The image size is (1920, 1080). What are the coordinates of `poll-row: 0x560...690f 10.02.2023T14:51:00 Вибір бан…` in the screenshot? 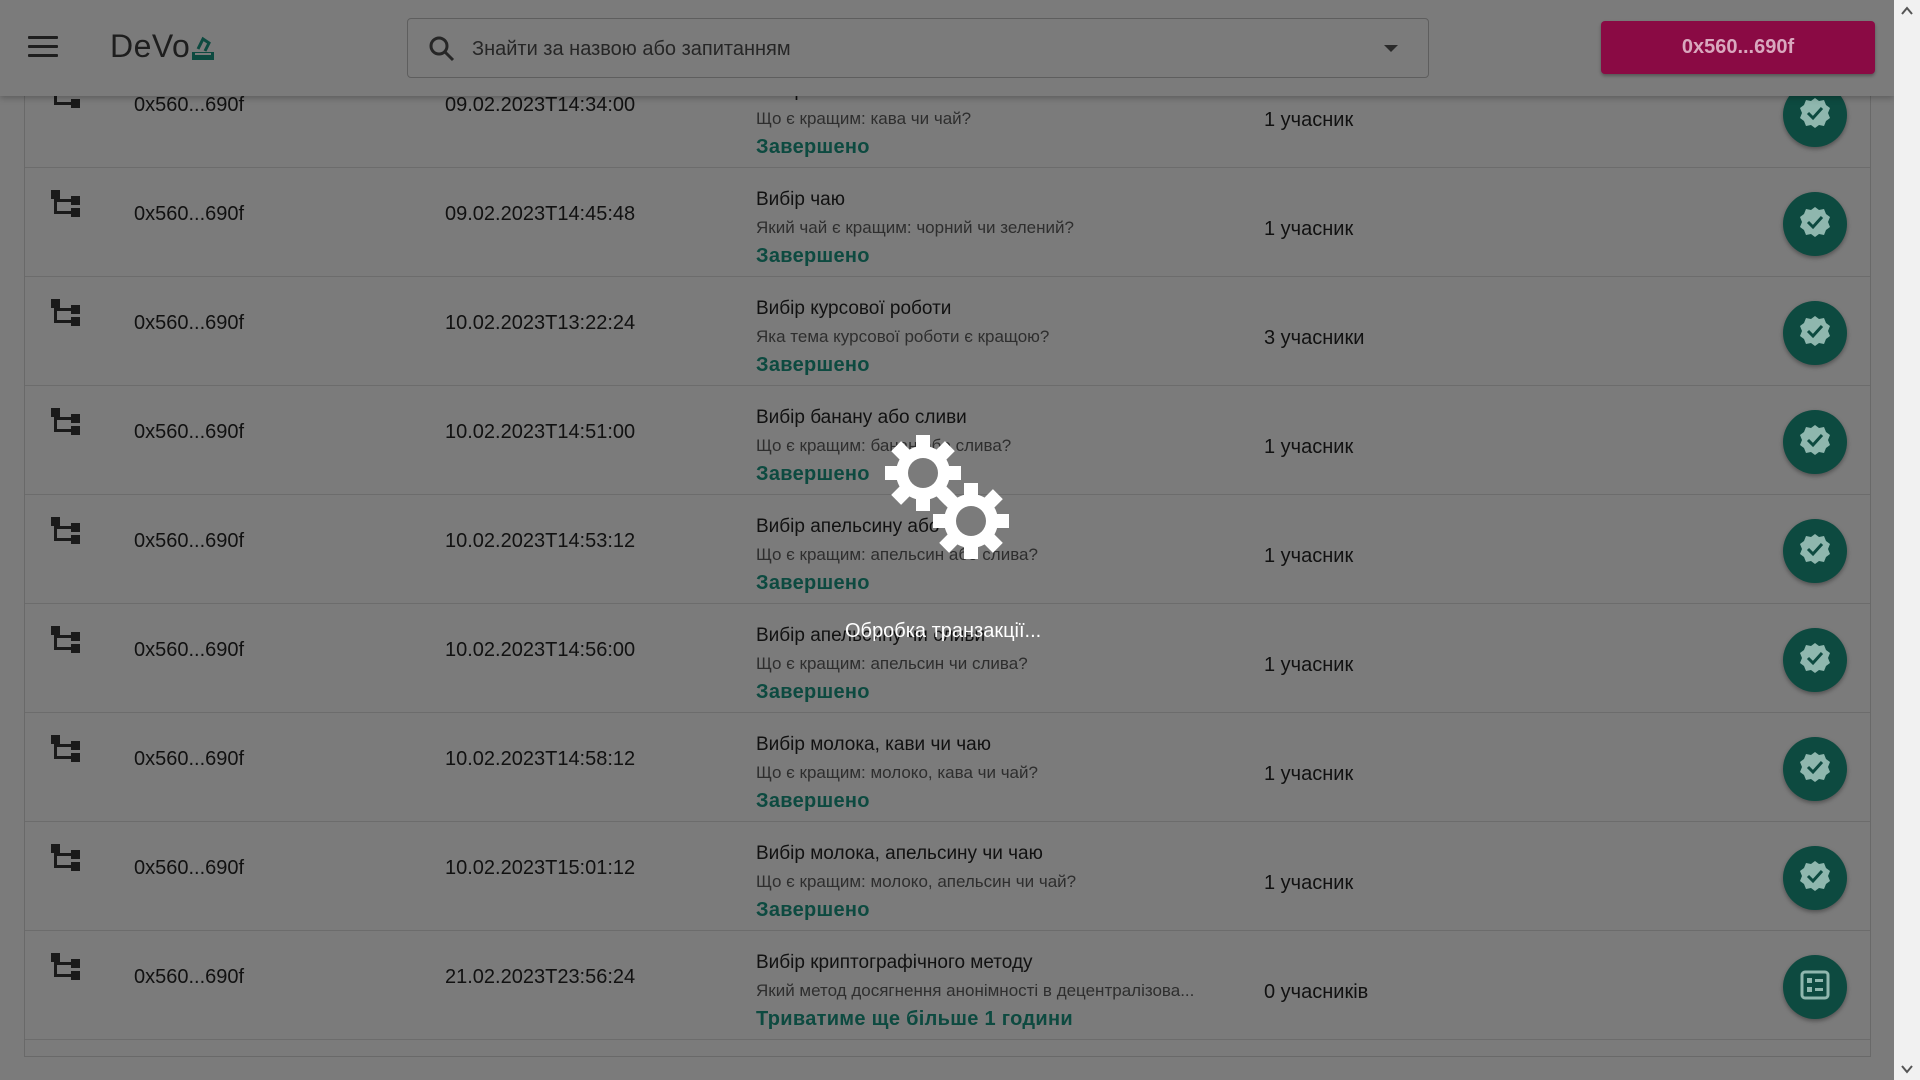 It's located at (947, 440).